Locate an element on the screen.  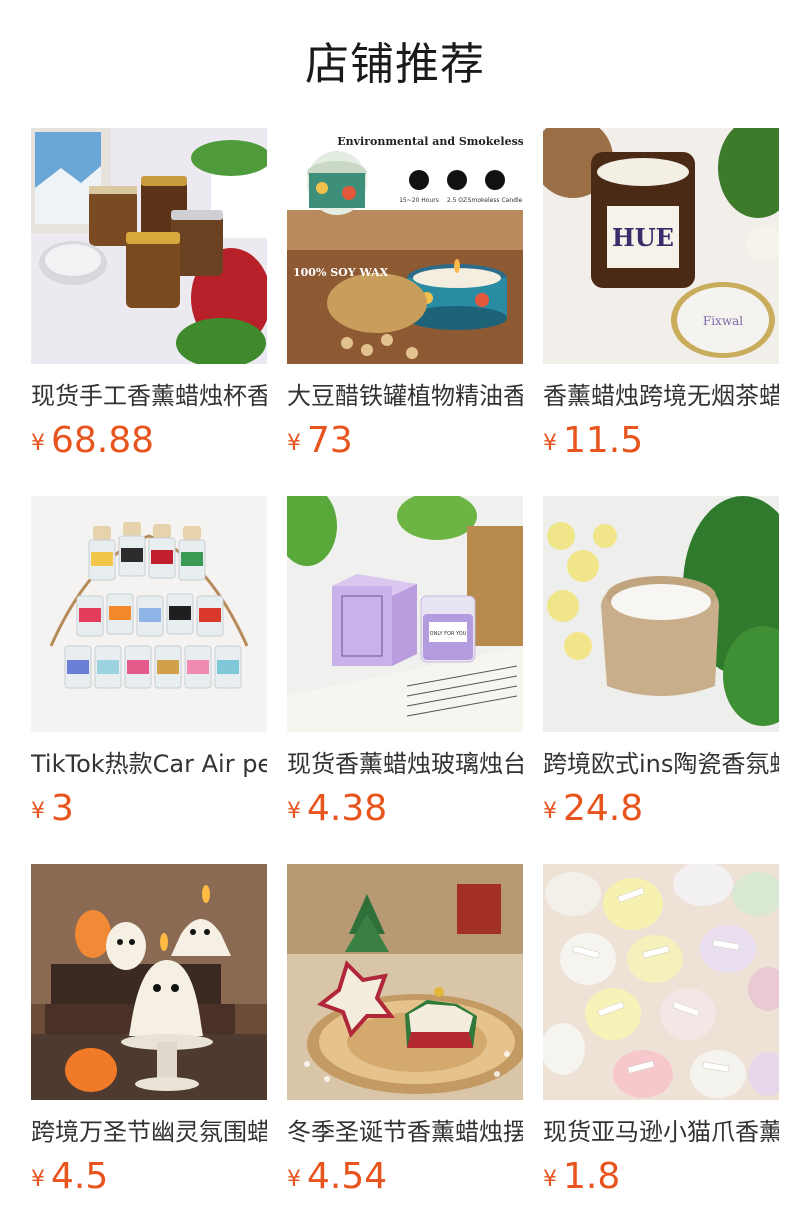
svg-text: HUE is located at coordinates (643, 237).